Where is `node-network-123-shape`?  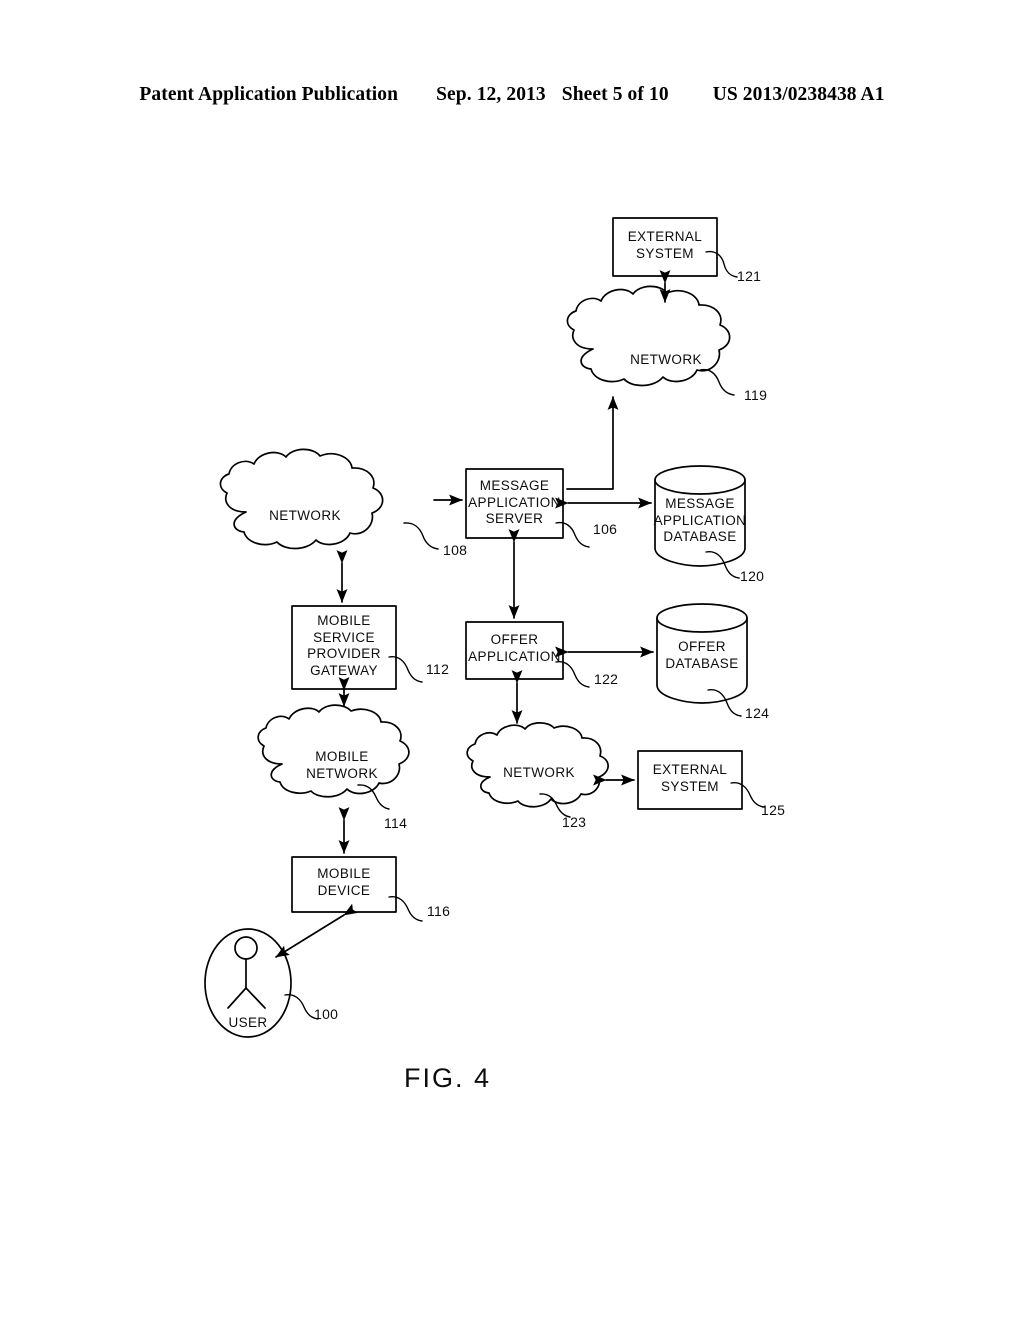
node-network-123-shape is located at coordinates (537, 765).